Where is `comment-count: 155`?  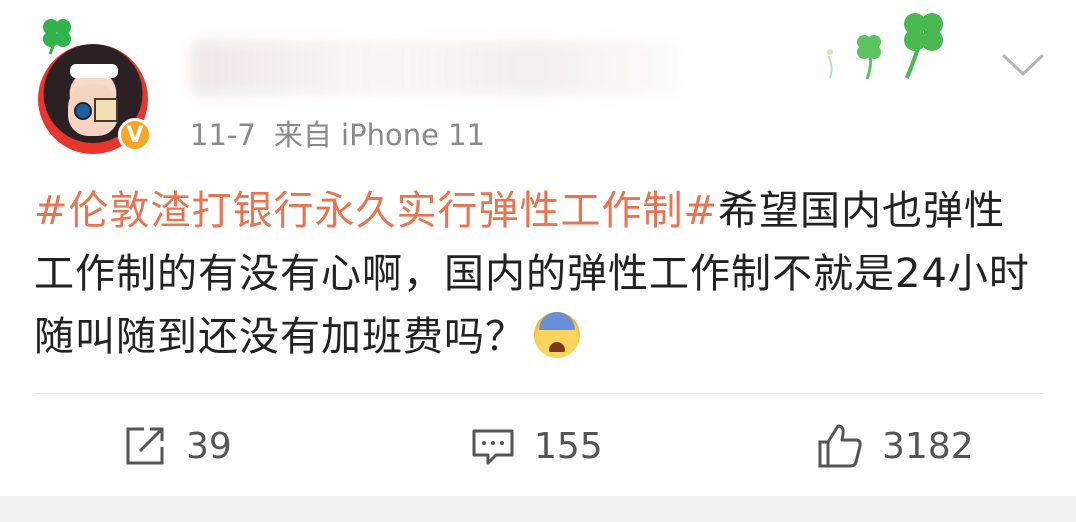 comment-count: 155 is located at coordinates (568, 446).